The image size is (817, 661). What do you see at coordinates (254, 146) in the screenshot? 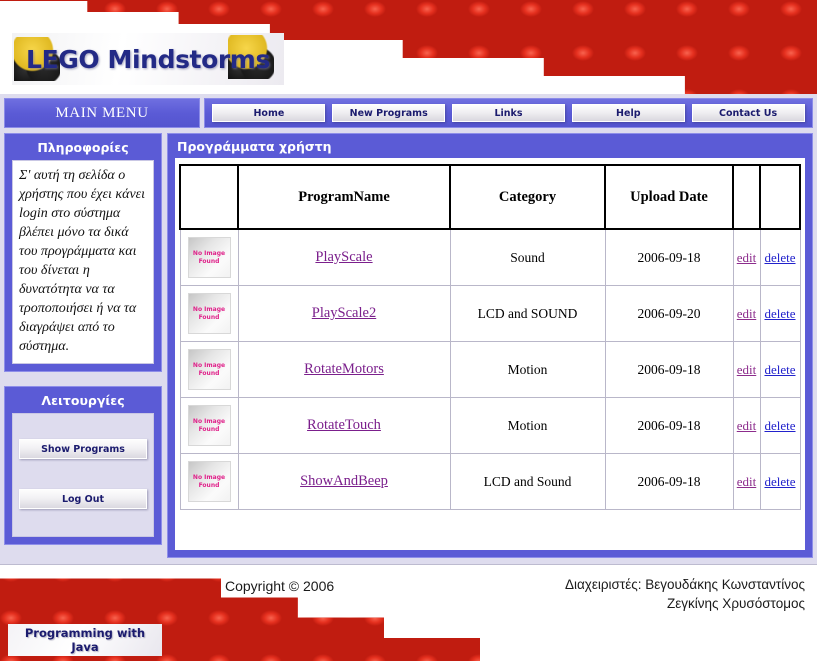
I see `programs-panel-title: Προγράμματα χρήστη` at bounding box center [254, 146].